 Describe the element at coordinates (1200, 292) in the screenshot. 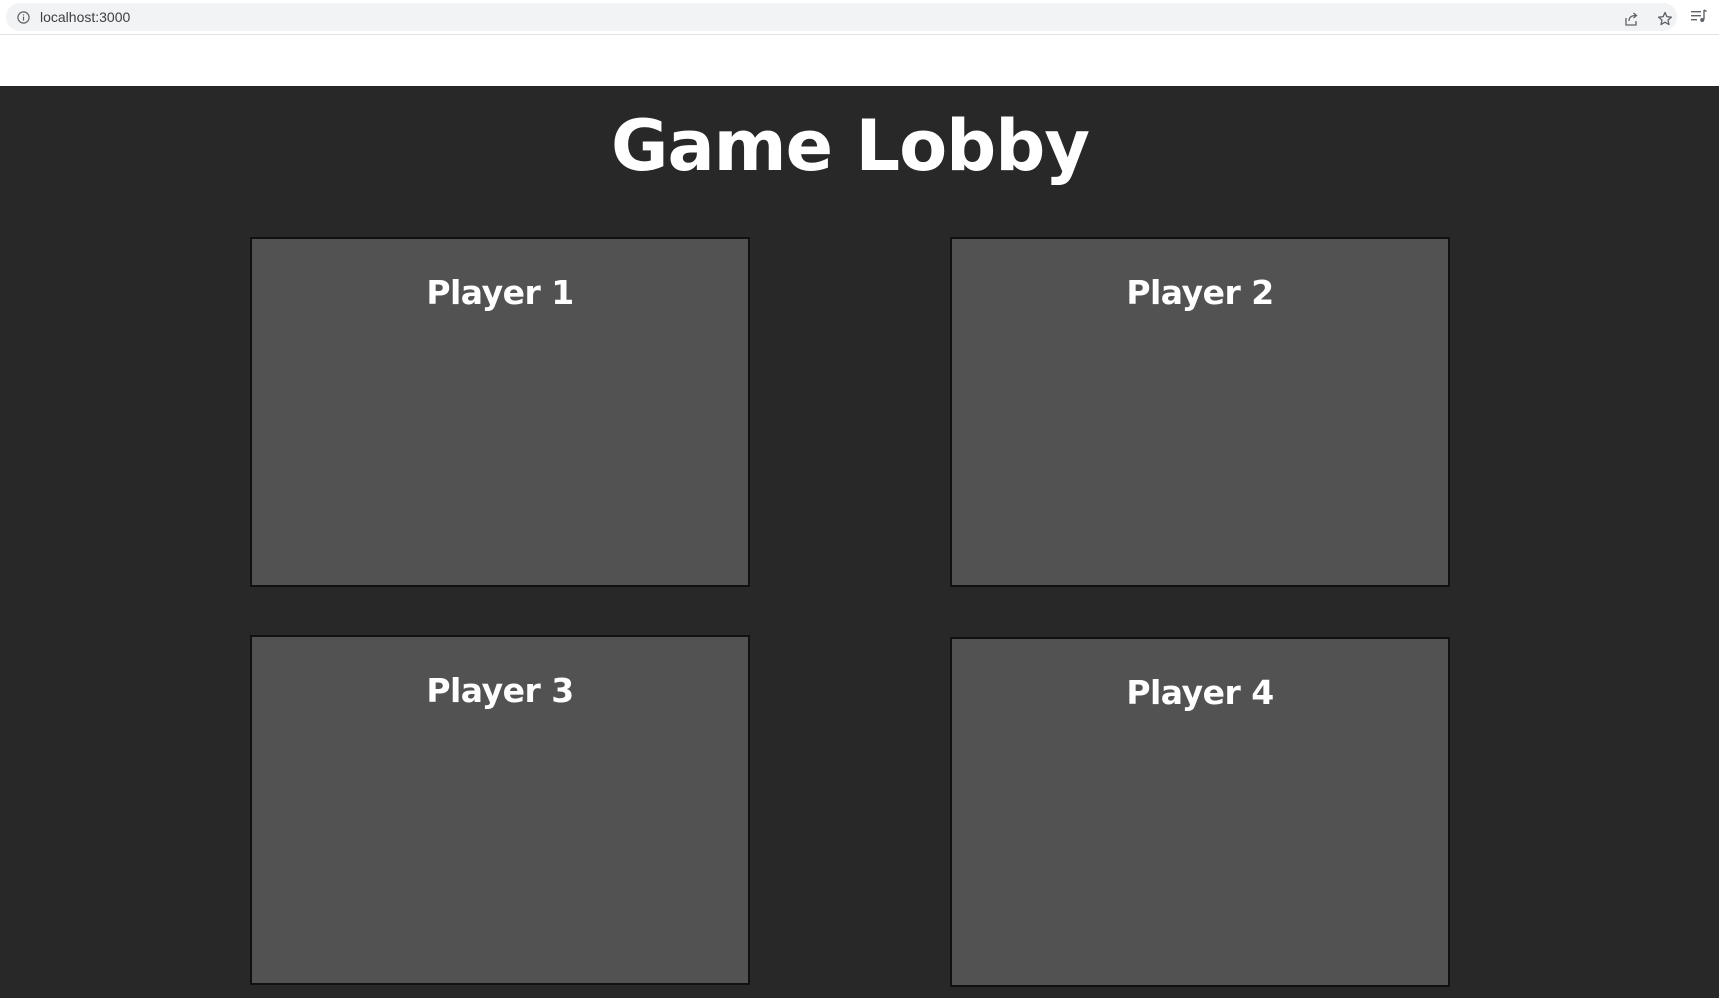

I see `player-slot-label: Player 2` at that location.